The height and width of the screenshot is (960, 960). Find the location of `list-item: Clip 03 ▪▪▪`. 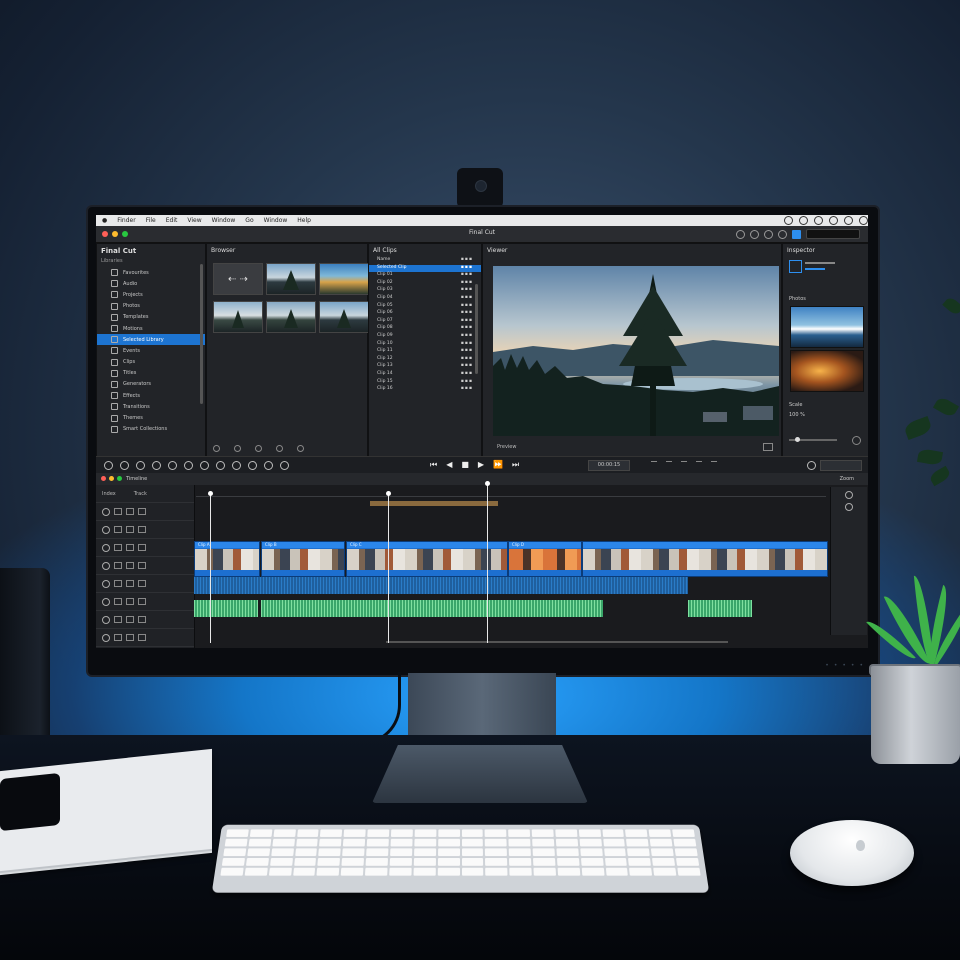

list-item: Clip 03 ▪▪▪ is located at coordinates (425, 291).